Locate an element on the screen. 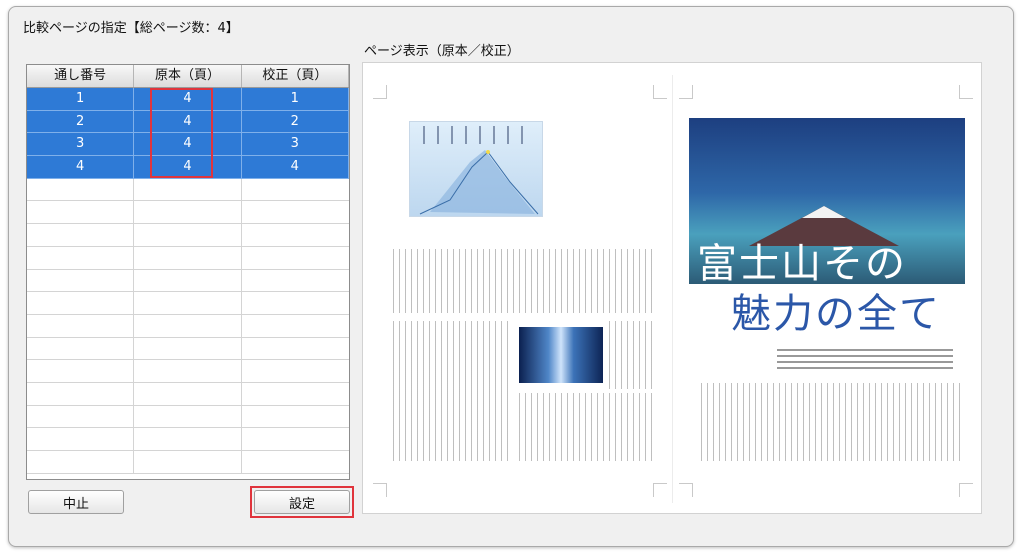 The height and width of the screenshot is (557, 1024). header-serial-number: 通し番号 is located at coordinates (81, 76).